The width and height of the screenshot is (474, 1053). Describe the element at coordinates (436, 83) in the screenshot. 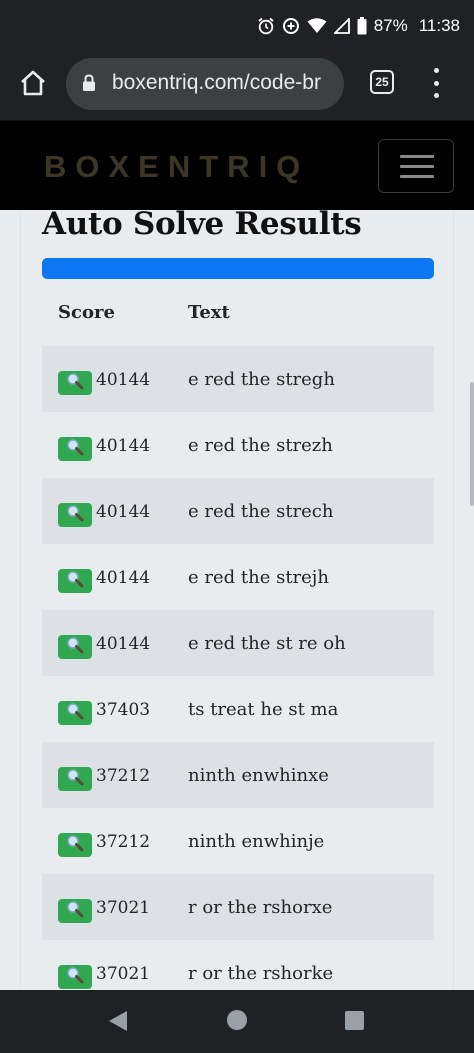

I see `overflow-menu-button` at that location.